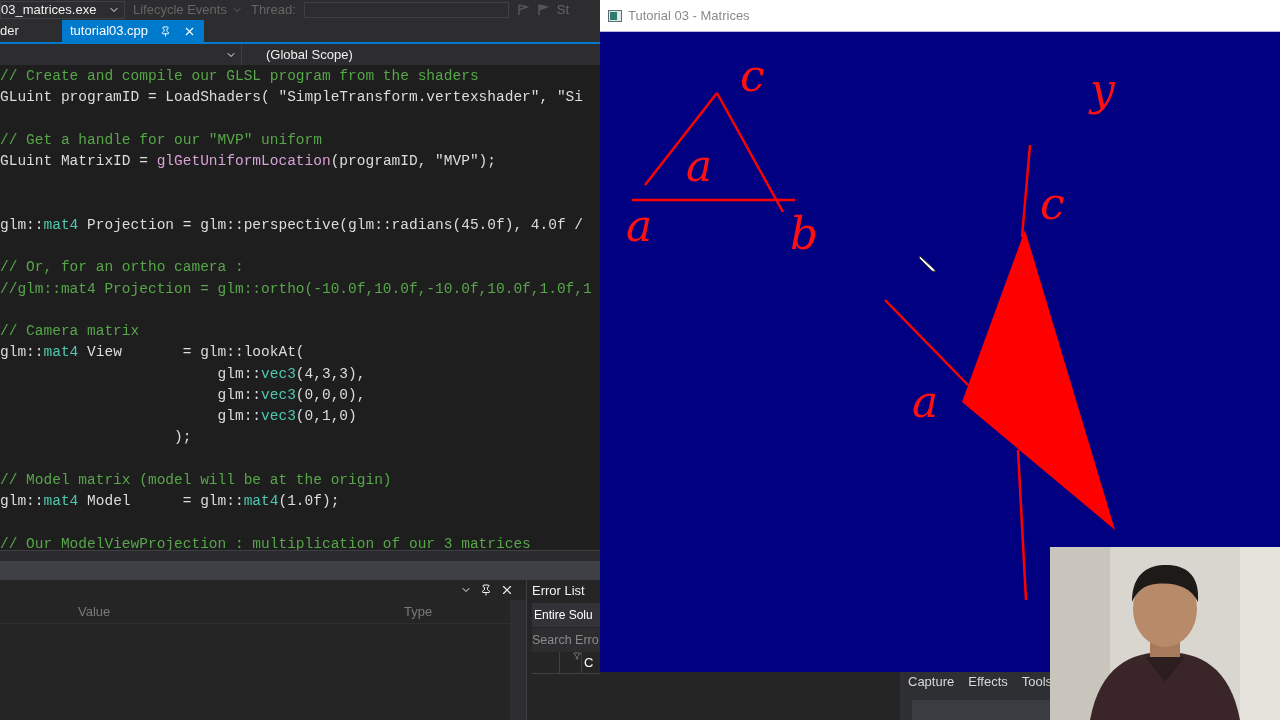 Image resolution: width=1280 pixels, height=720 pixels. What do you see at coordinates (152, 352) in the screenshot?
I see `code-line: glm::mat4 View = glm::lookAt(` at bounding box center [152, 352].